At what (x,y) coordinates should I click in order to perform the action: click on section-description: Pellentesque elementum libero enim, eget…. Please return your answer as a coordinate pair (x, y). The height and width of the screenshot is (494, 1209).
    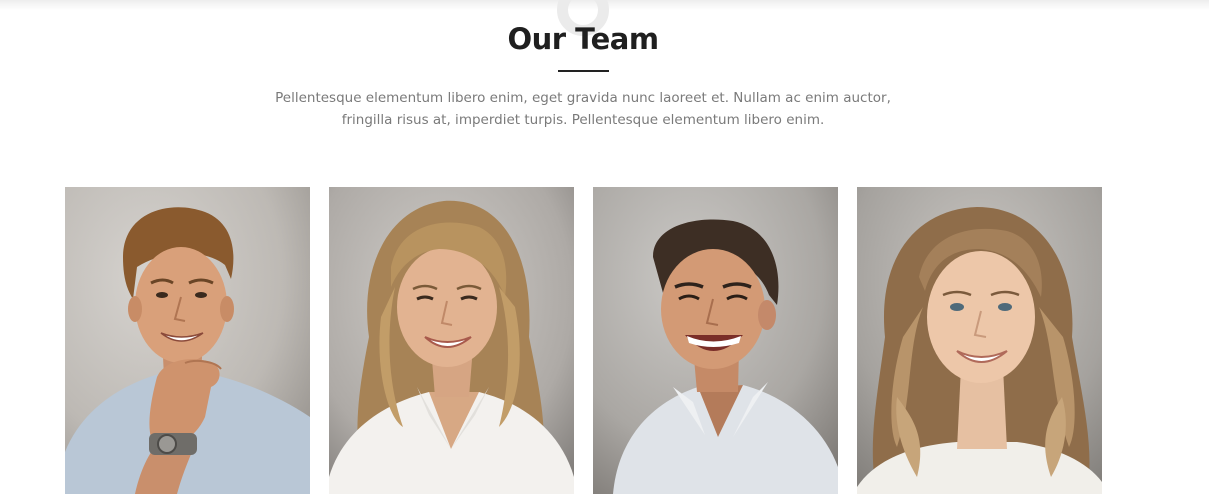
    Looking at the image, I should click on (583, 109).